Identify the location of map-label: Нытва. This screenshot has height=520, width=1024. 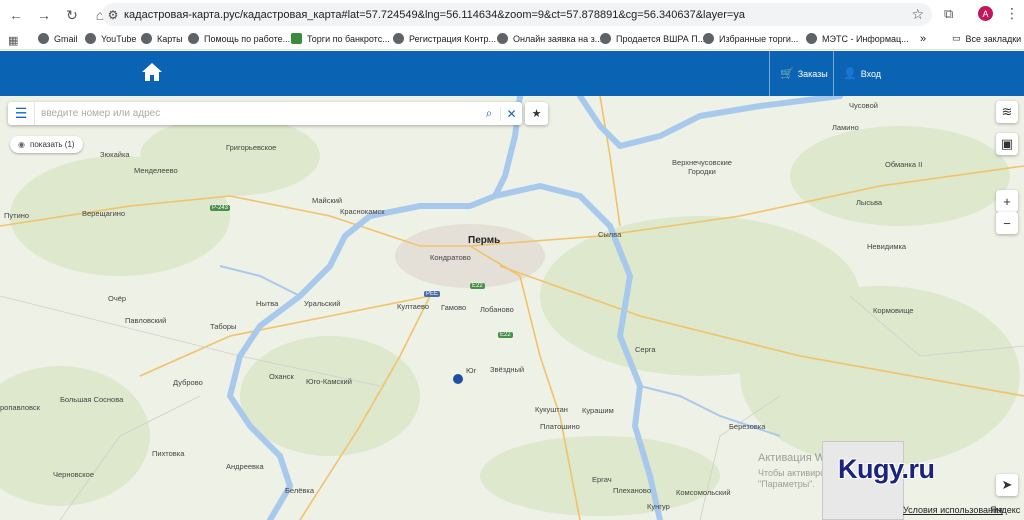
(267, 303).